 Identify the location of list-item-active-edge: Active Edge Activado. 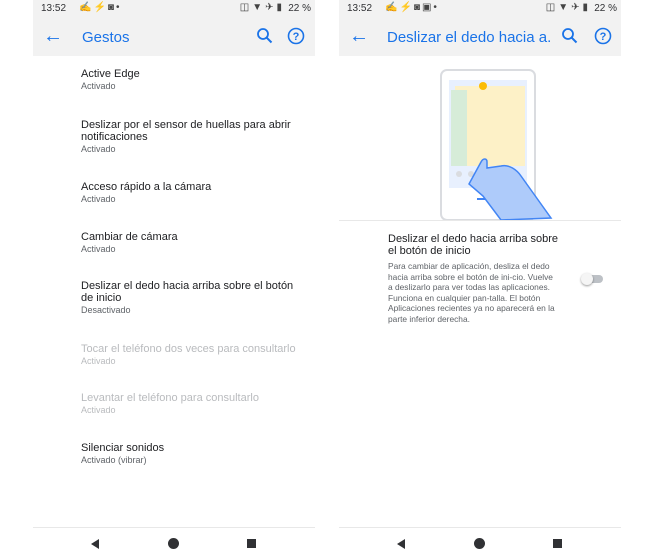
(193, 80).